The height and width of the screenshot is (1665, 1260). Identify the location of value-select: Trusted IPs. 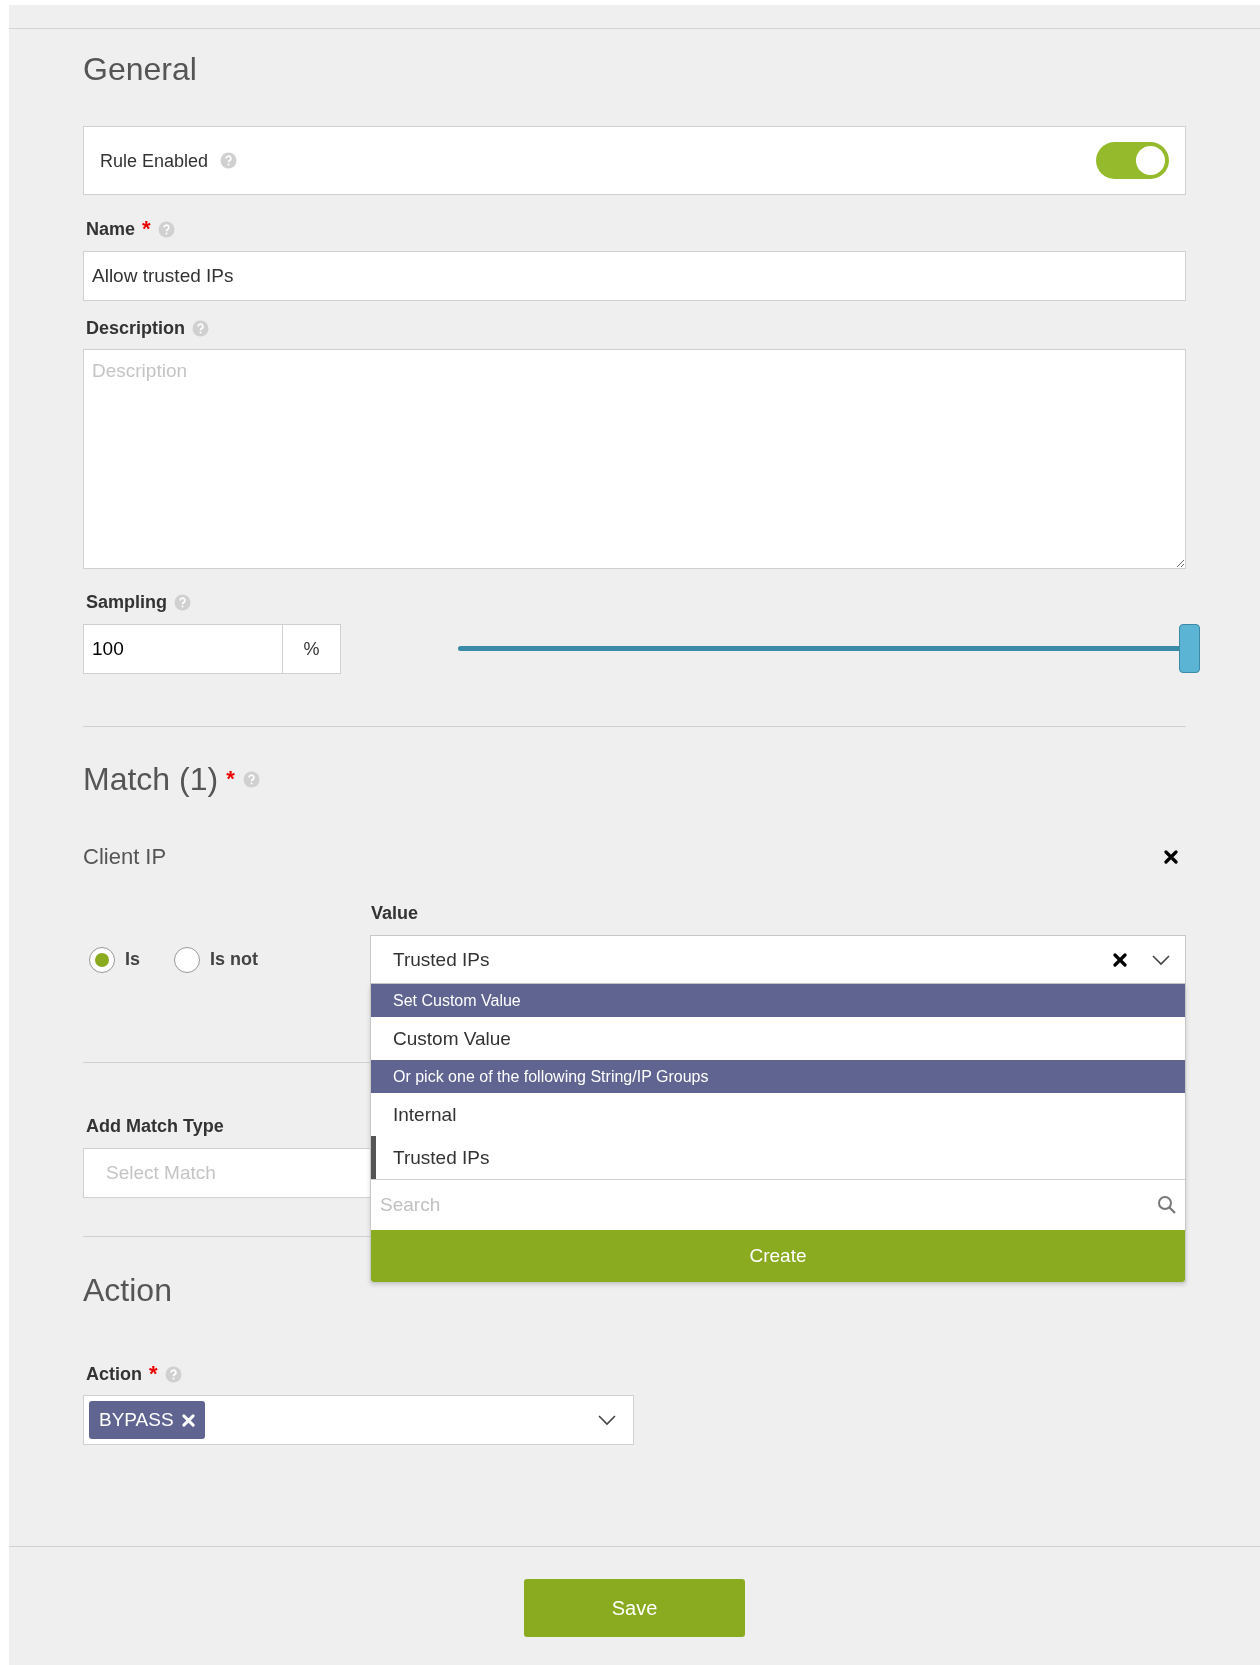
(778, 959).